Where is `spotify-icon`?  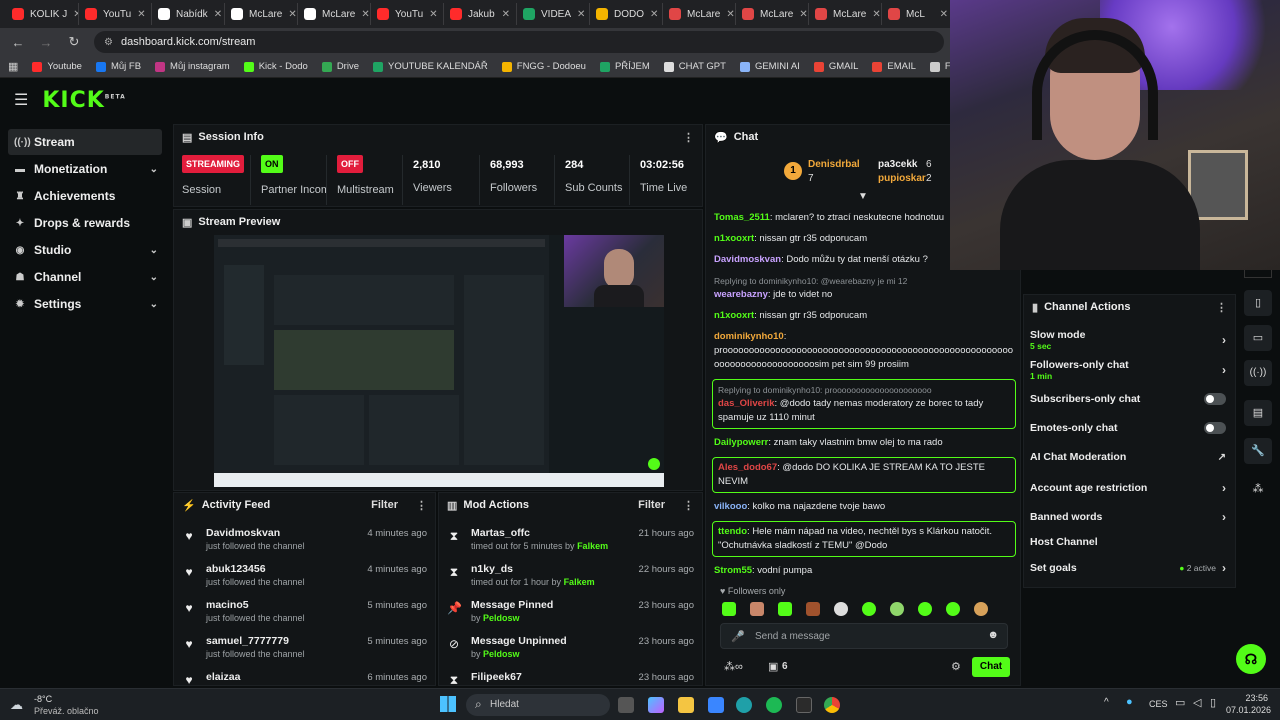 spotify-icon is located at coordinates (774, 705).